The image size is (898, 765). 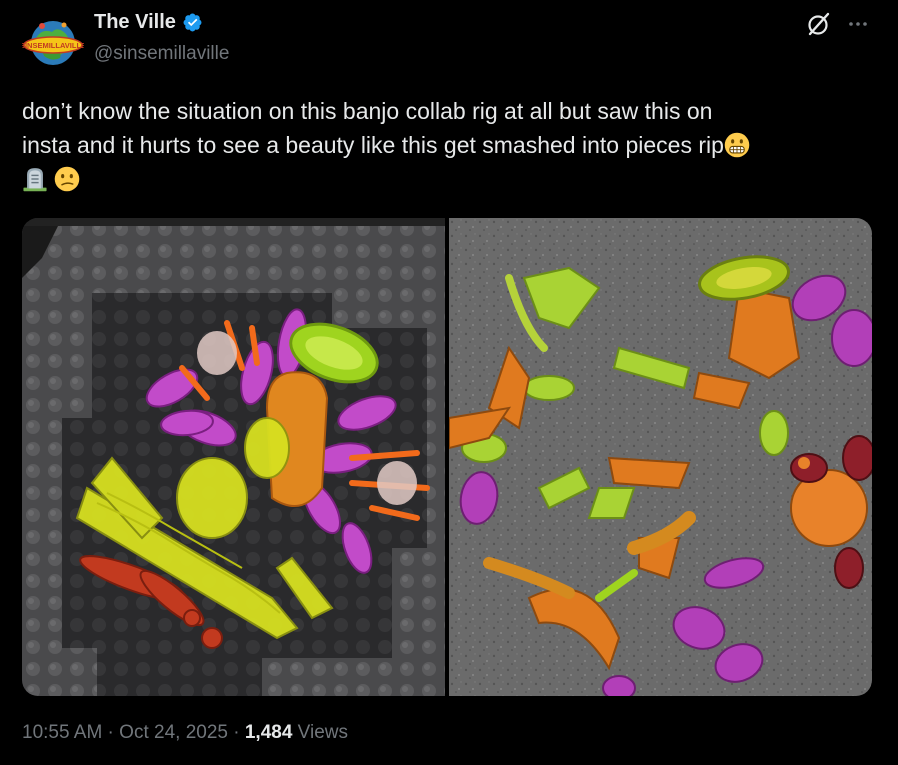 I want to click on author-avatar: SINSEMILLAVILLE, so click(x=53, y=43).